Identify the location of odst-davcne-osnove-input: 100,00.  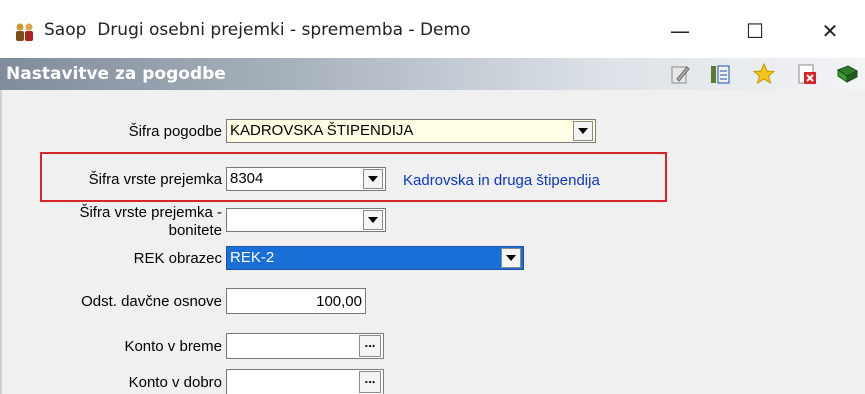
(296, 301).